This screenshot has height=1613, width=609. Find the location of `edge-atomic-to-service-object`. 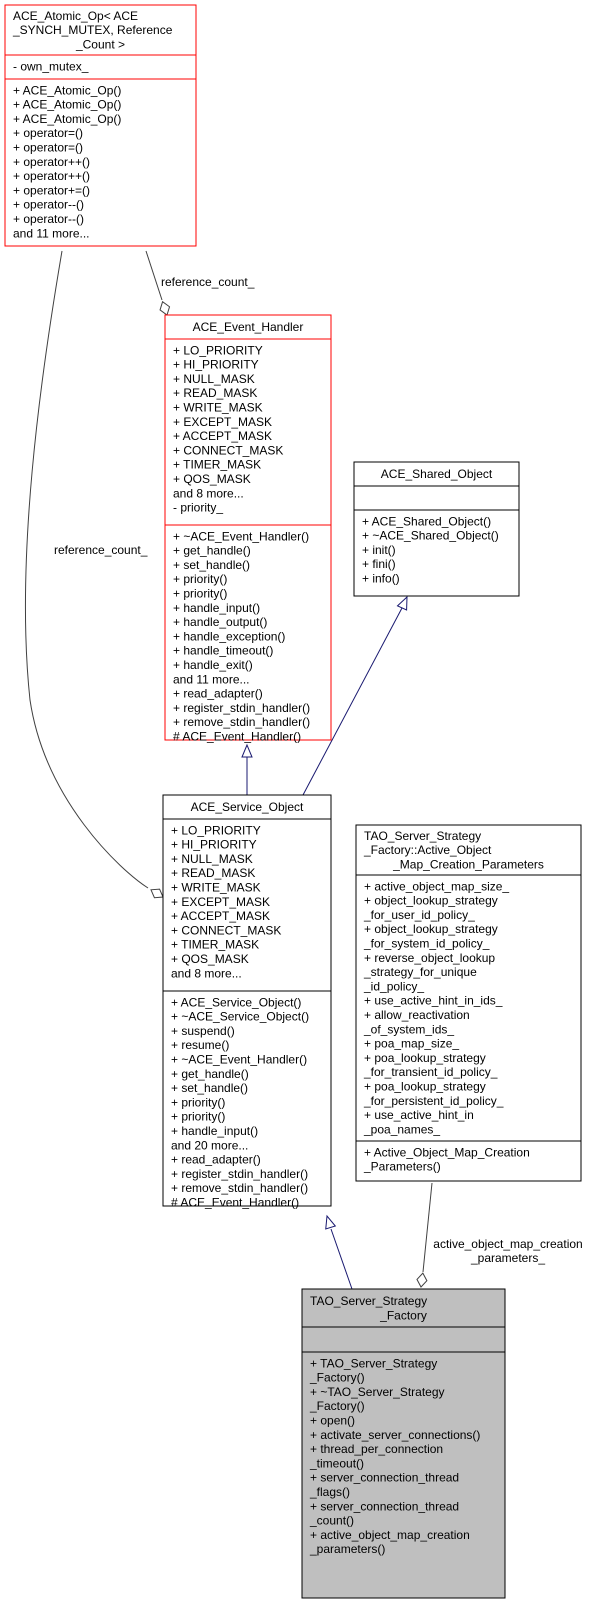

edge-atomic-to-service-object is located at coordinates (86, 569).